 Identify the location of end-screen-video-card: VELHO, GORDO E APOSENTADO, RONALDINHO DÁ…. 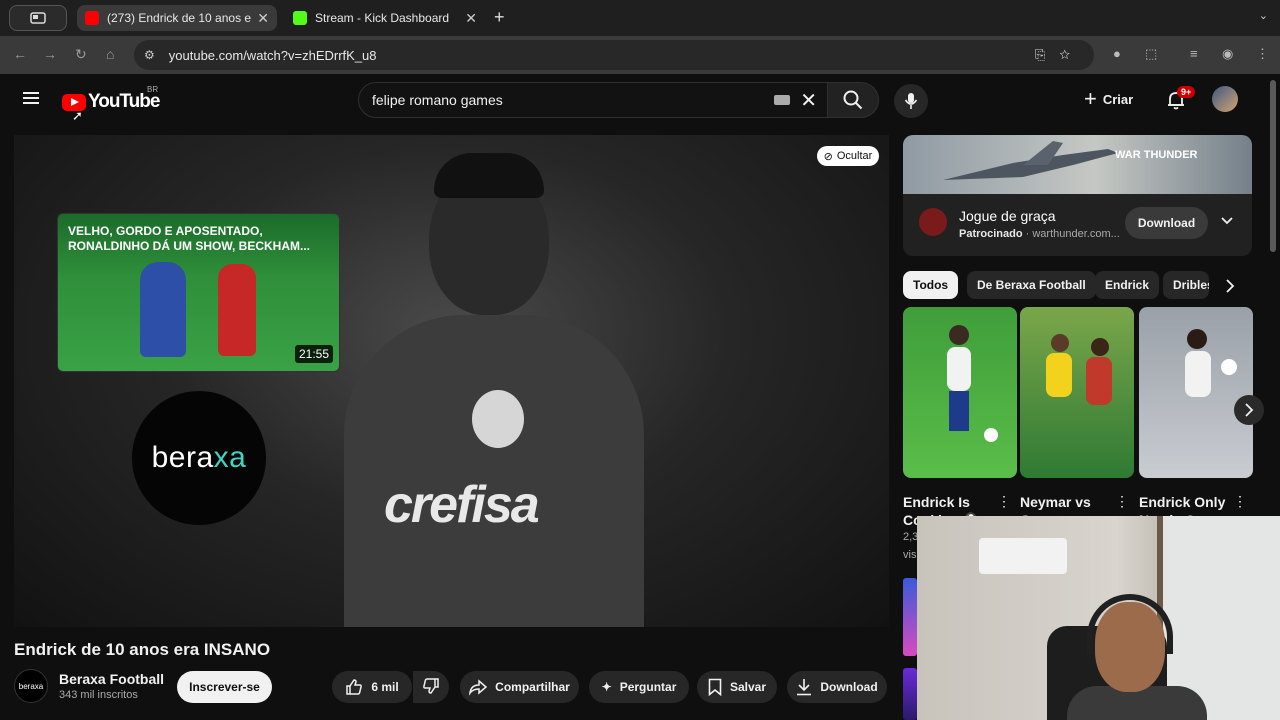
(198, 292).